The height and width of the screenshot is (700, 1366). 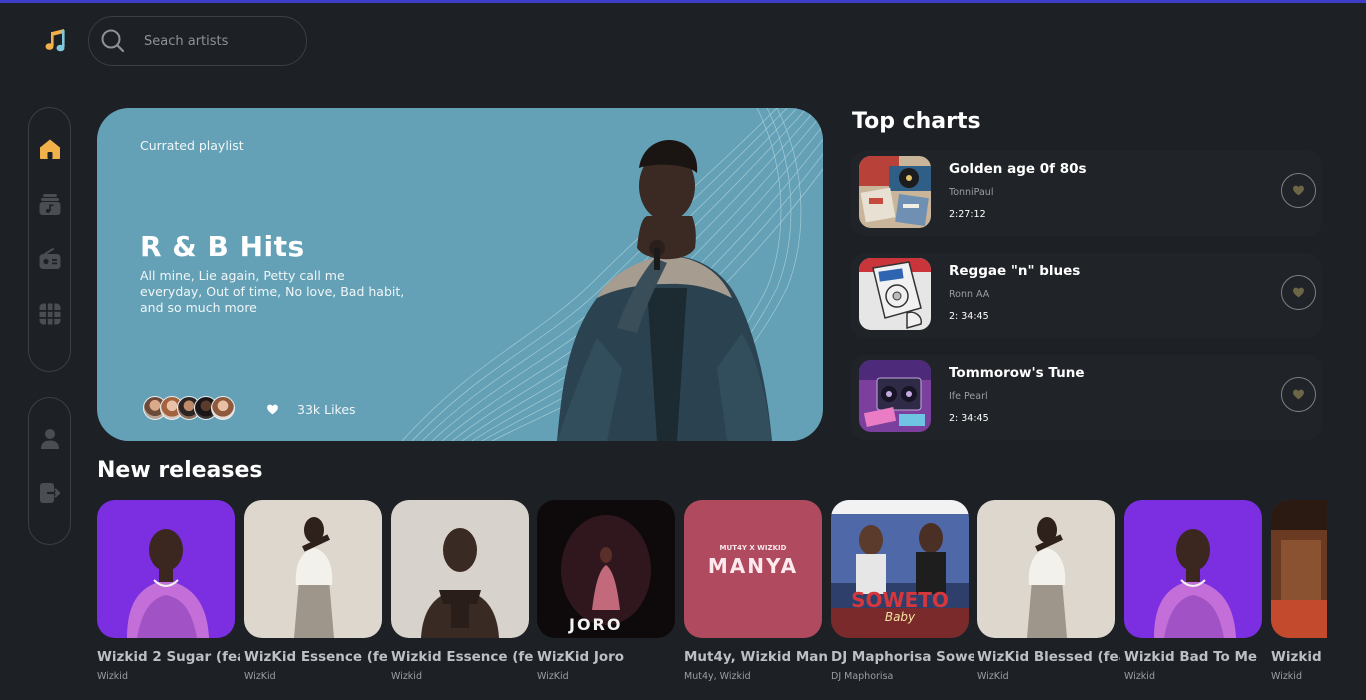 I want to click on chart-title: Golden age 0f 80s, so click(x=1018, y=169).